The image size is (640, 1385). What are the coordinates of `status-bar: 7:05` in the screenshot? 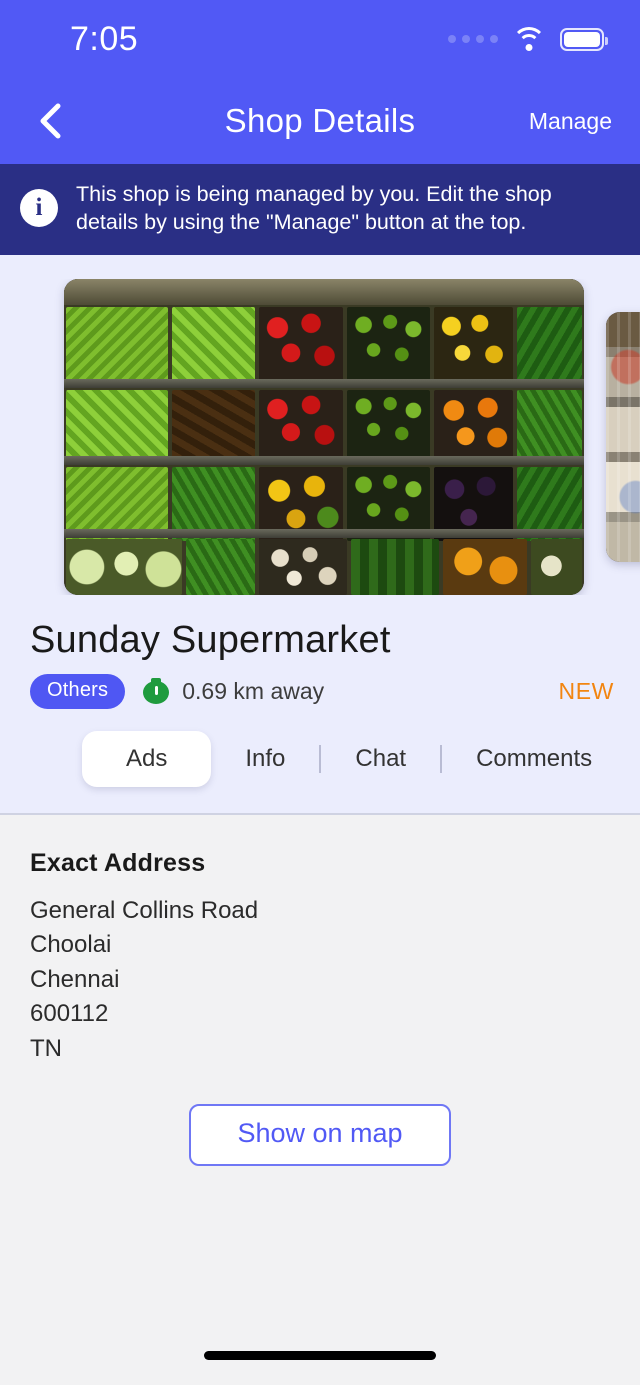 It's located at (320, 39).